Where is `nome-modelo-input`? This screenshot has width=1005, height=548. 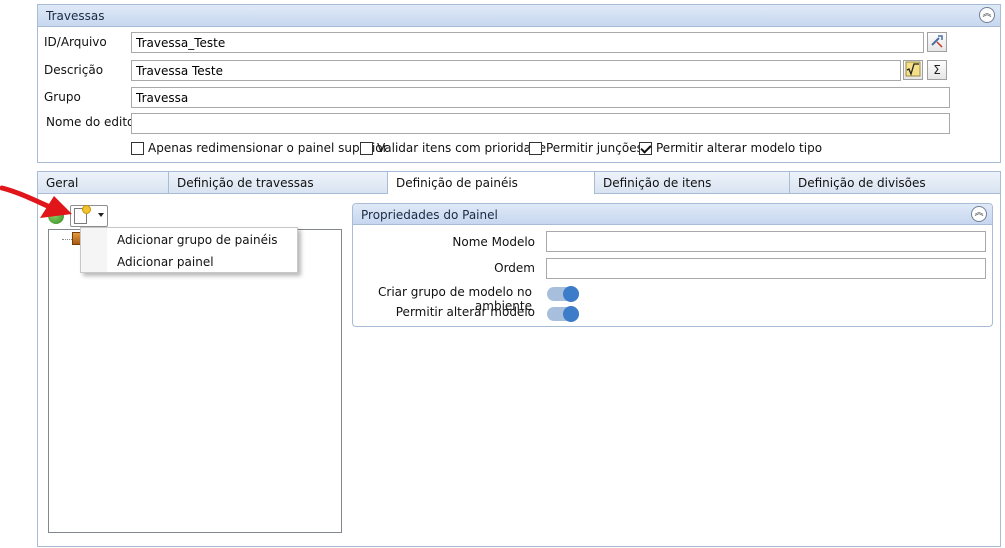 nome-modelo-input is located at coordinates (766, 241).